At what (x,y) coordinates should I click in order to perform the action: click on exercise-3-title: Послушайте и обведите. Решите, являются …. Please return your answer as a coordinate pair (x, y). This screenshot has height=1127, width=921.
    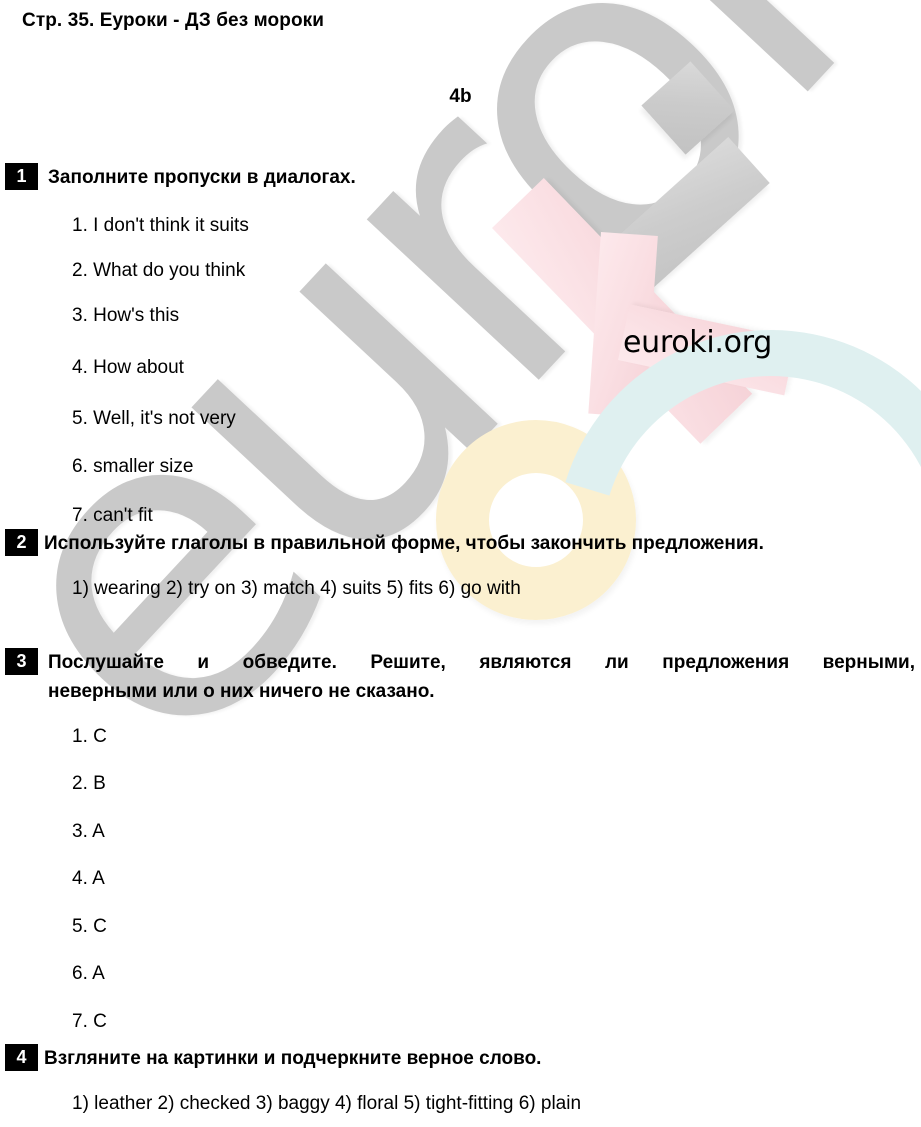
    Looking at the image, I should click on (481, 677).